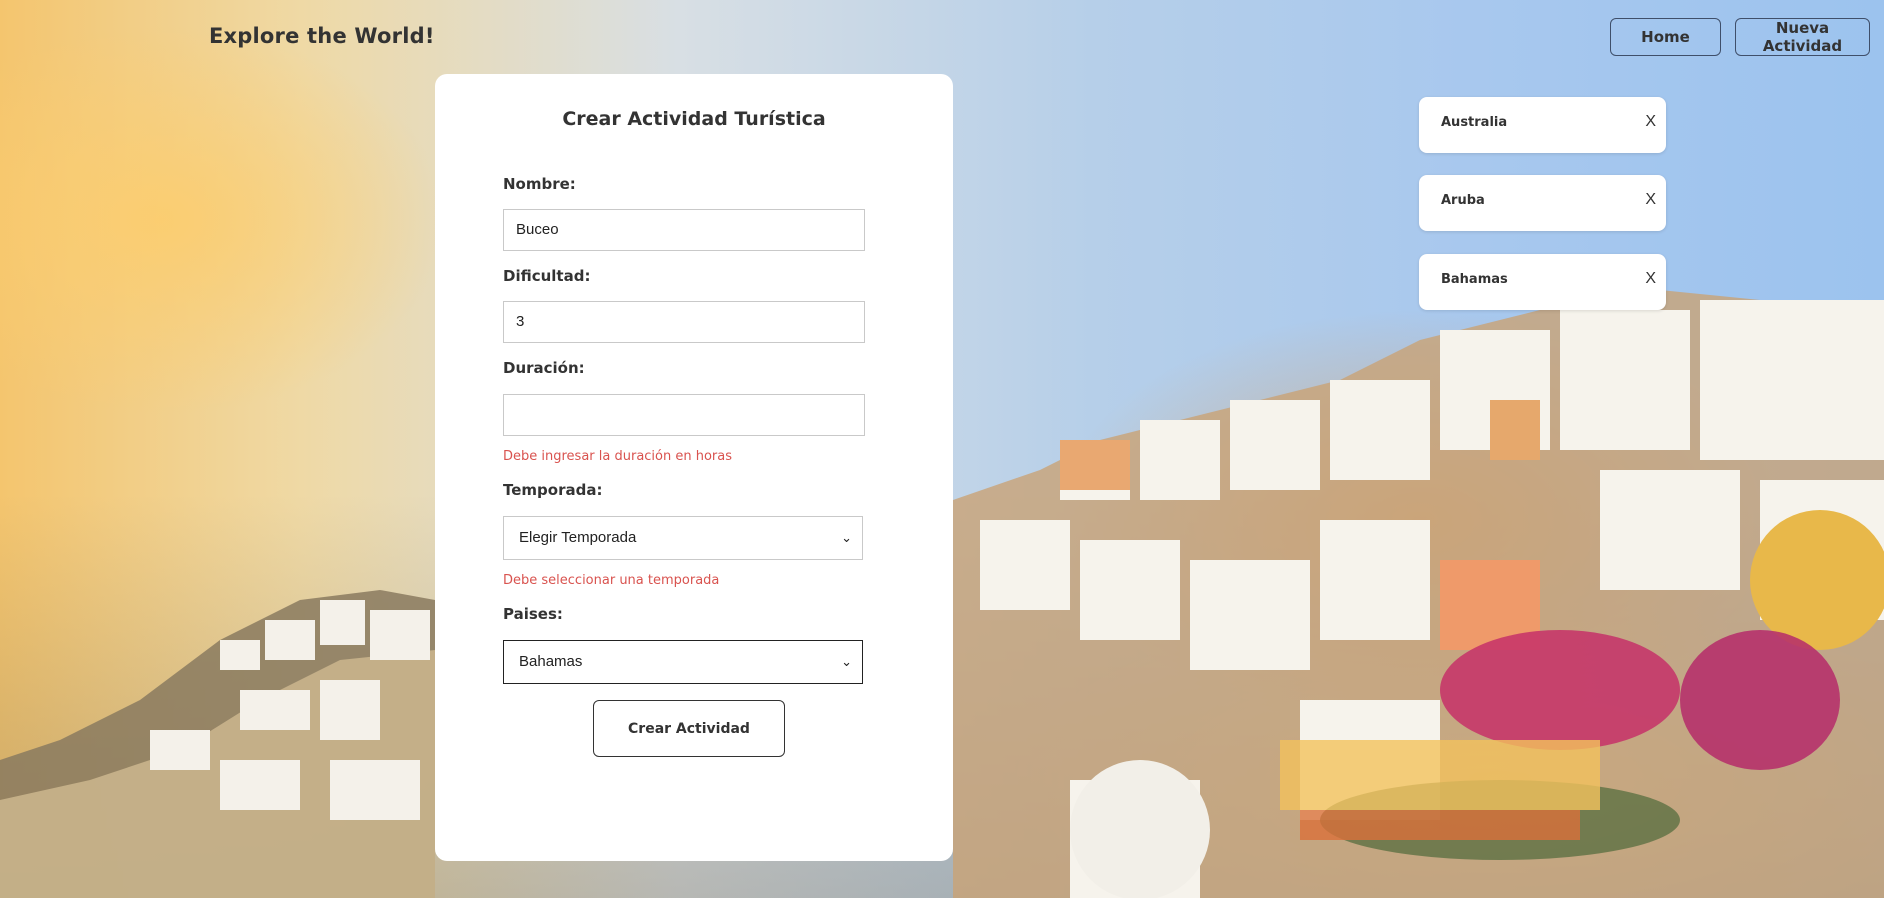 This screenshot has height=898, width=1884. What do you see at coordinates (689, 728) in the screenshot?
I see `crear-actividad-button: Crear Actividad` at bounding box center [689, 728].